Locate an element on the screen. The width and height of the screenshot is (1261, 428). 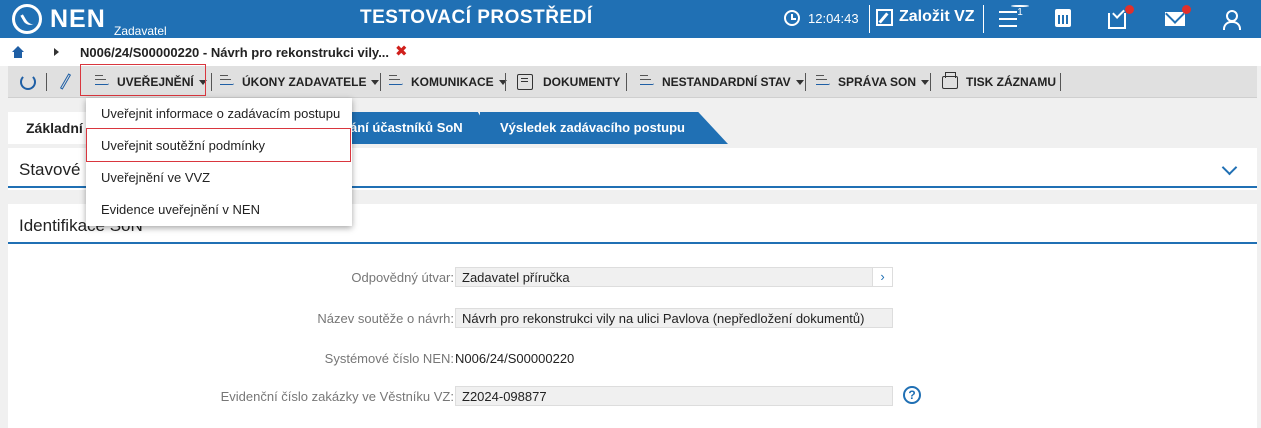
session-clock: 12:04:43 is located at coordinates (821, 18).